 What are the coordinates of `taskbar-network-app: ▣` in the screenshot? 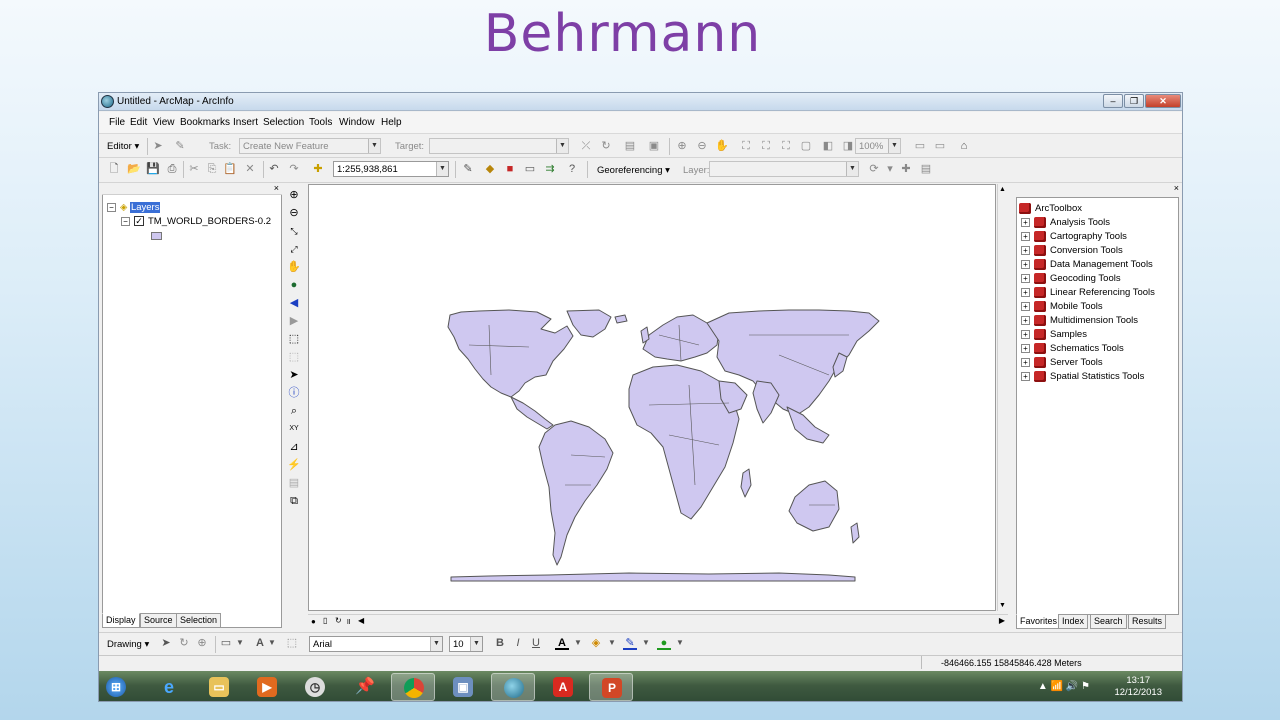 It's located at (463, 687).